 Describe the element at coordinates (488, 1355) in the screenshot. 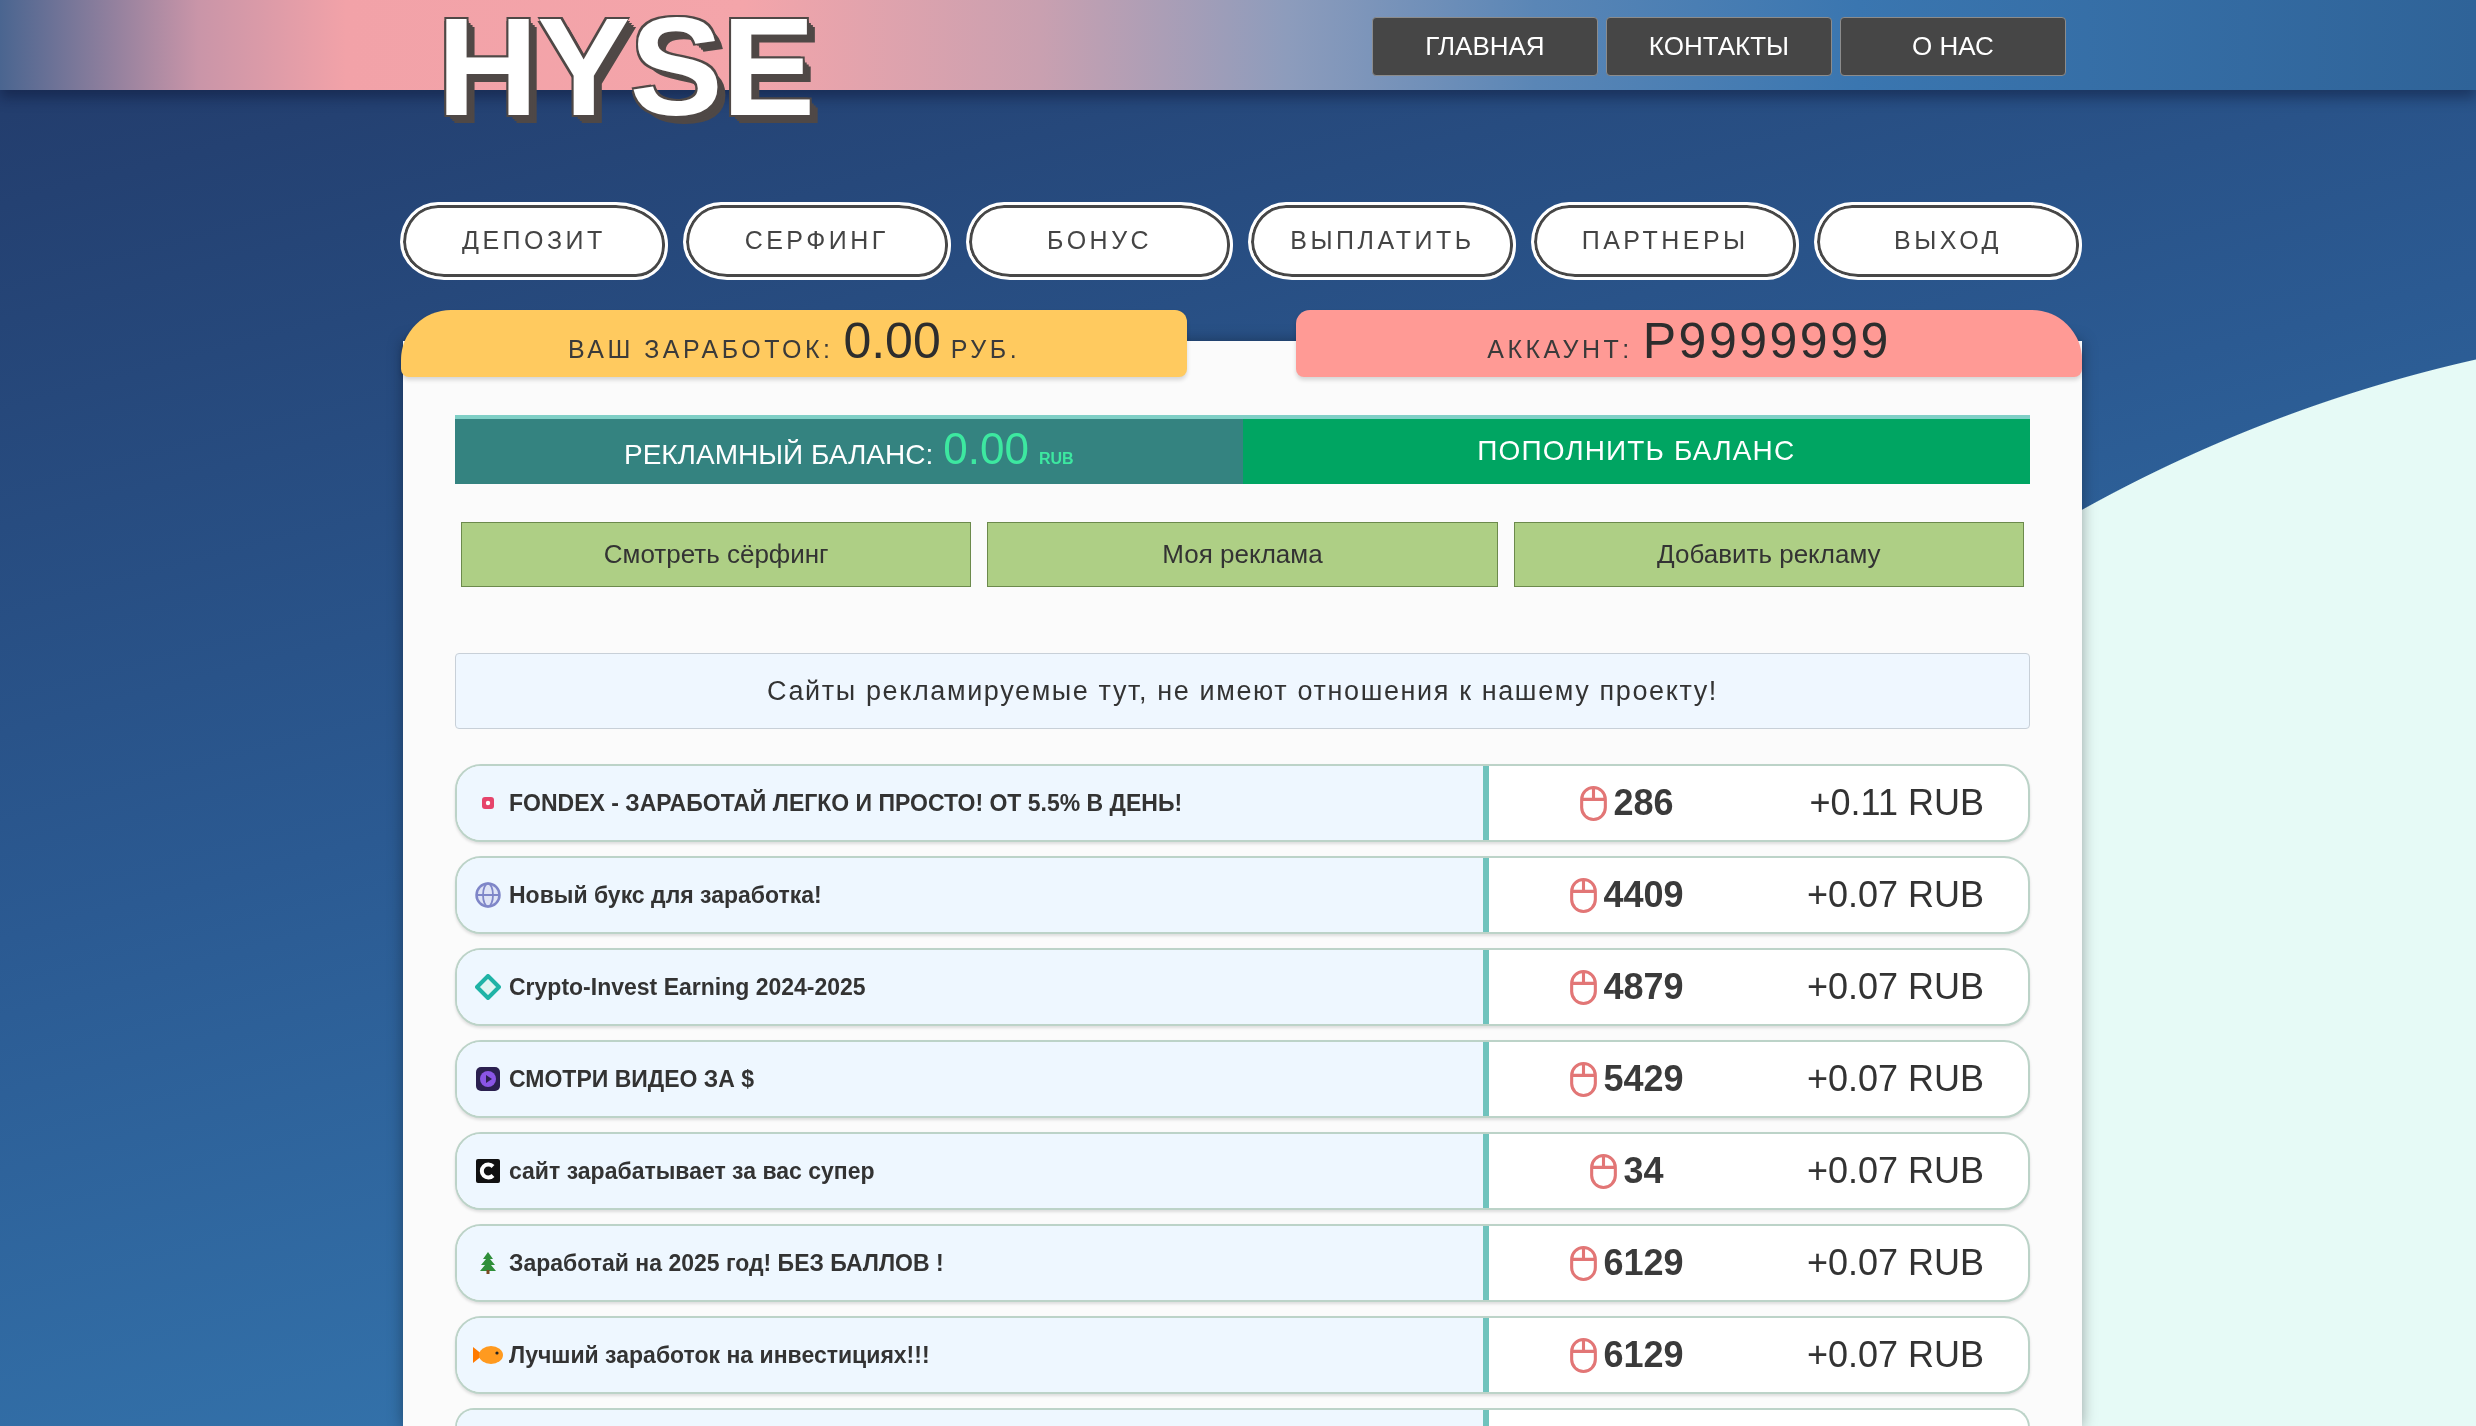

I see `fish-icon` at that location.